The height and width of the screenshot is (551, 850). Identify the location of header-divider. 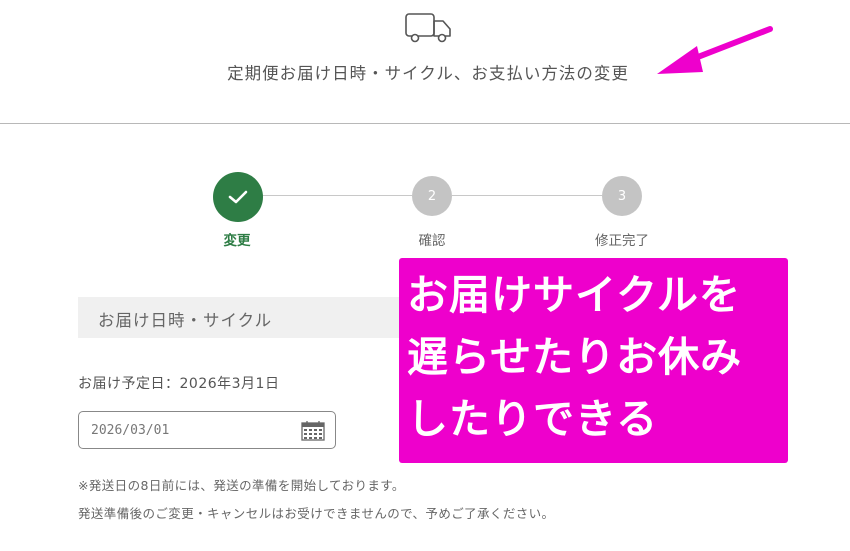
(425, 123).